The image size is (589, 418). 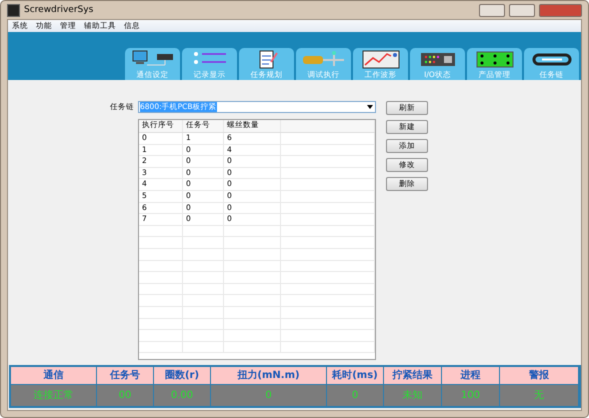 What do you see at coordinates (54, 395) in the screenshot?
I see `status-value: 连接正常` at bounding box center [54, 395].